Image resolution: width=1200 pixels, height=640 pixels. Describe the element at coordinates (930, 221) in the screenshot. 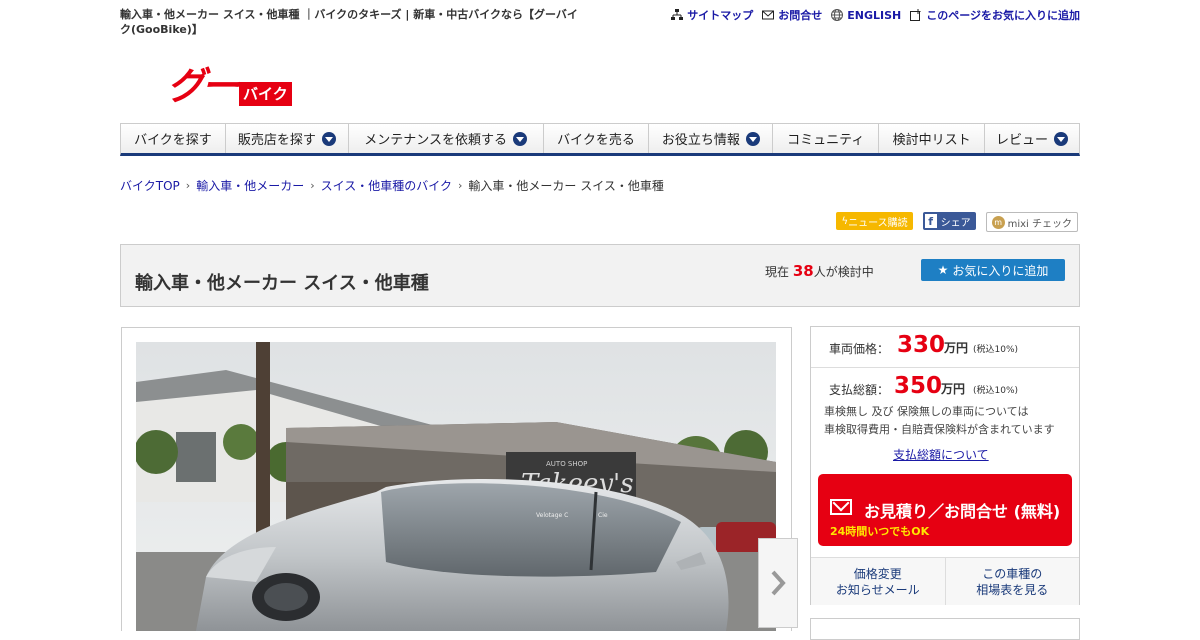

I see `facebook-icon: f` at that location.